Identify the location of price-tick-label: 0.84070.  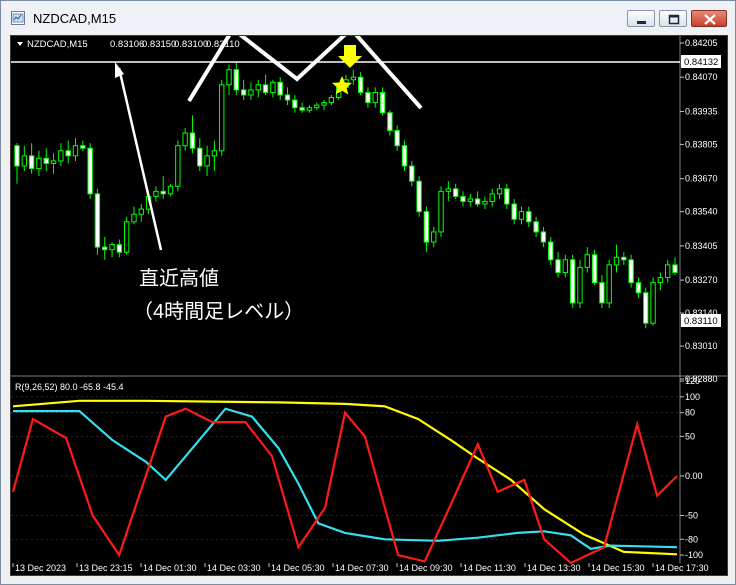
(701, 77).